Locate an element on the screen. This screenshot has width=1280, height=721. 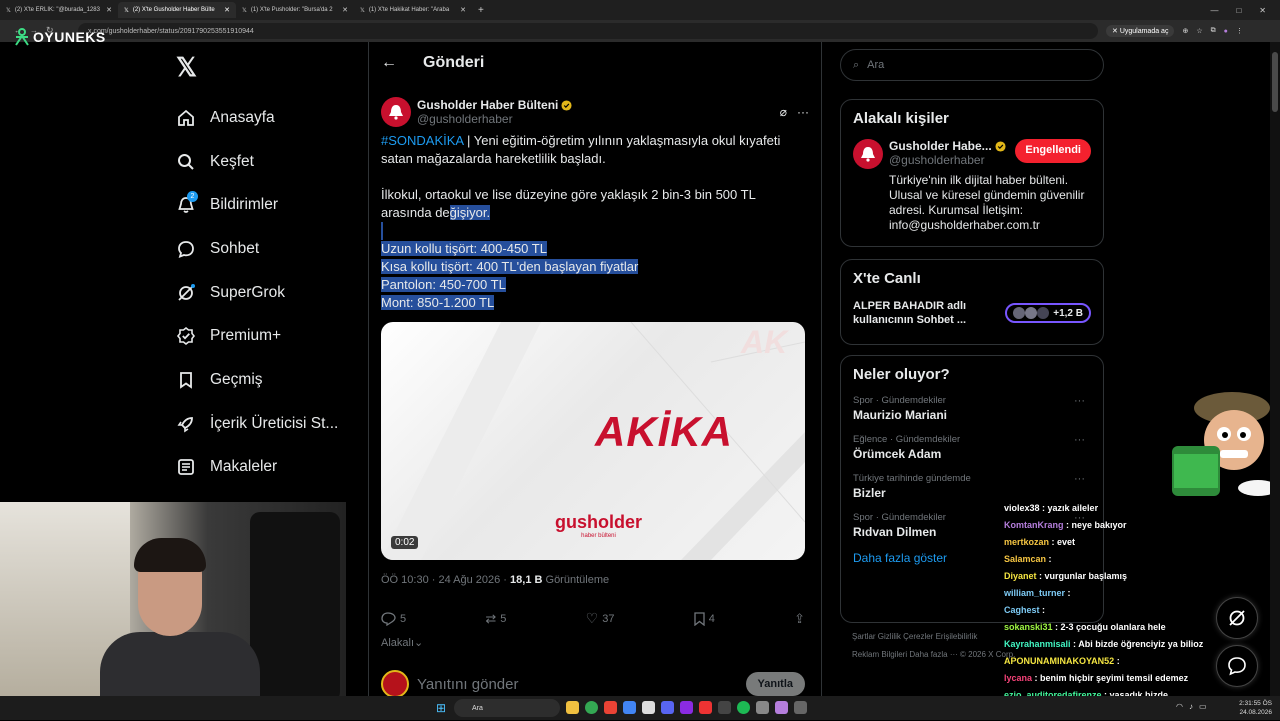
sidebar-item-2: 2 Bildirimler is located at coordinates (271, 205).